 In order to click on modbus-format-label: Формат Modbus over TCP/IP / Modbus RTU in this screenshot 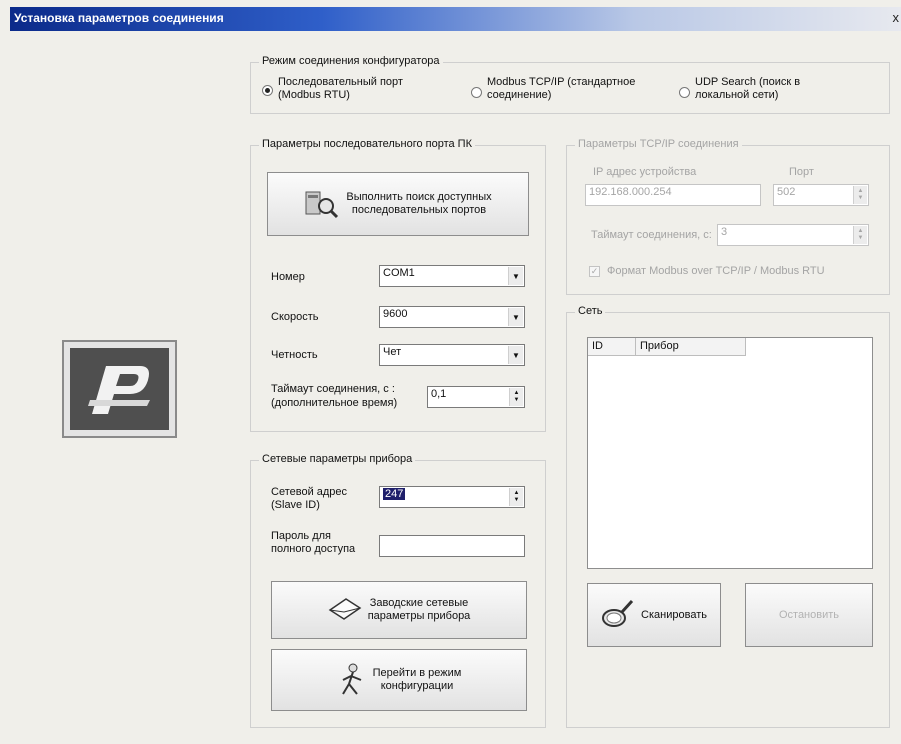, I will do `click(716, 271)`.